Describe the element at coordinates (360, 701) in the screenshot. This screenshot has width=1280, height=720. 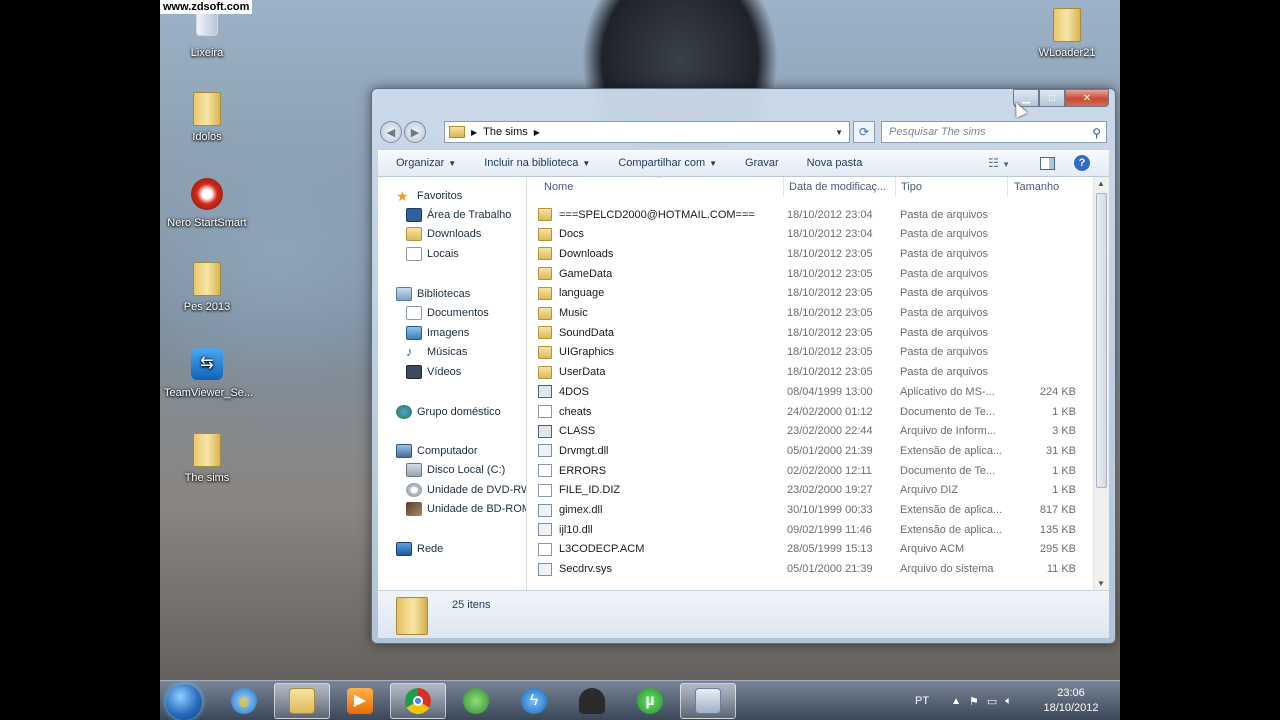
I see `media-player-icon: ▶` at that location.